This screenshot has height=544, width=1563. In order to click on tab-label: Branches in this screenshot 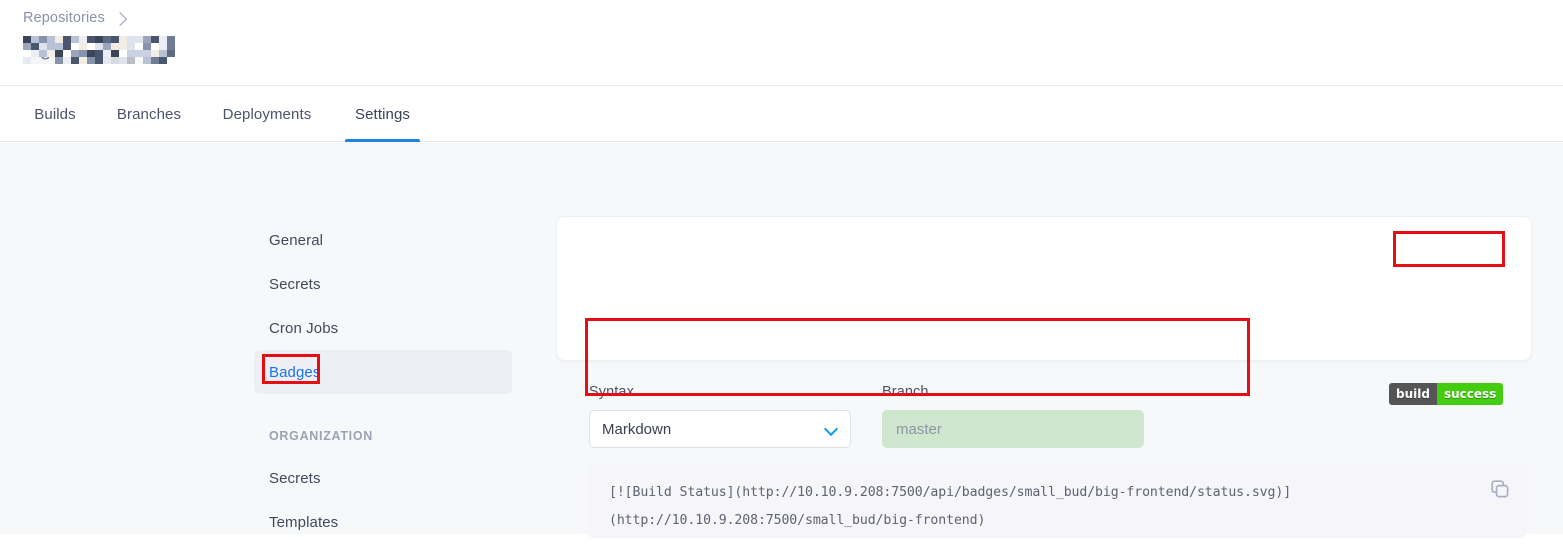, I will do `click(149, 114)`.